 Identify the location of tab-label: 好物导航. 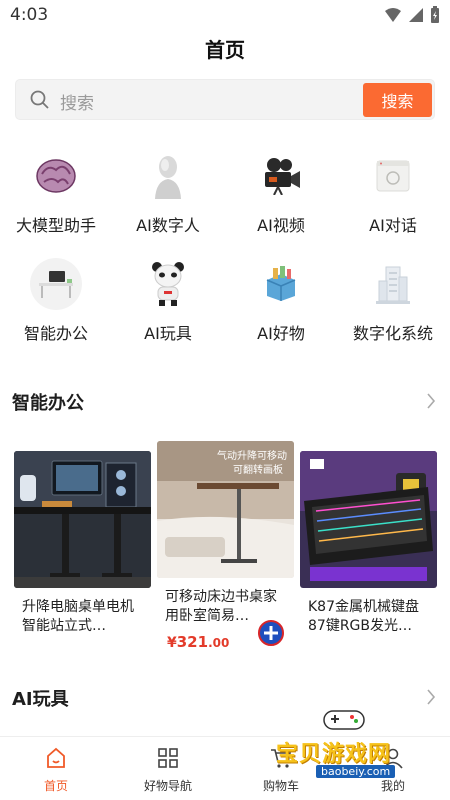
(167, 786).